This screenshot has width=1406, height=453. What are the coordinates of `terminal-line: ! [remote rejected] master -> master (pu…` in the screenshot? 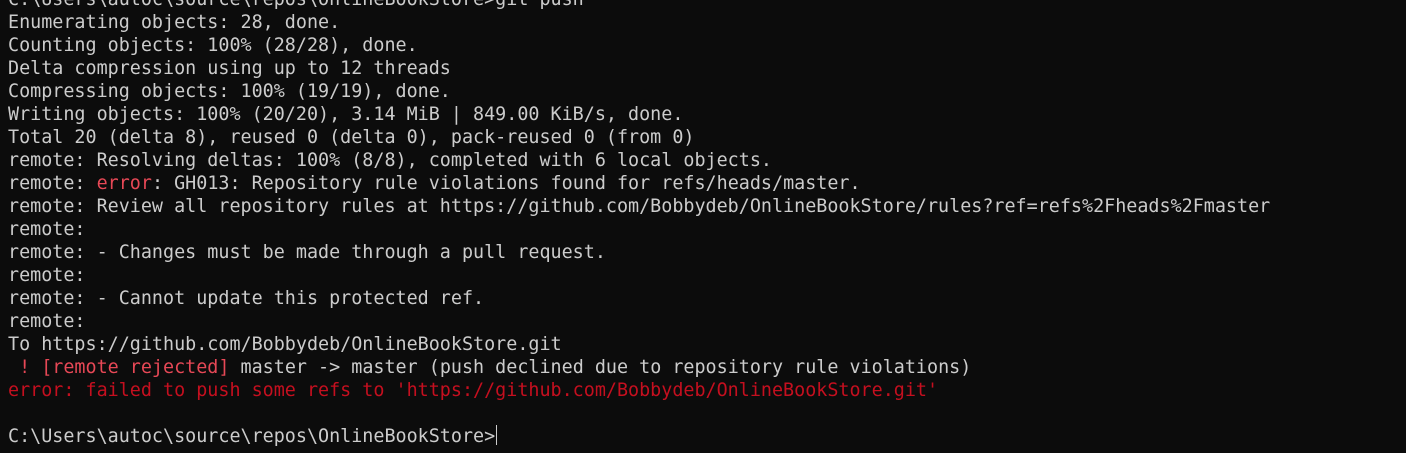 It's located at (707, 367).